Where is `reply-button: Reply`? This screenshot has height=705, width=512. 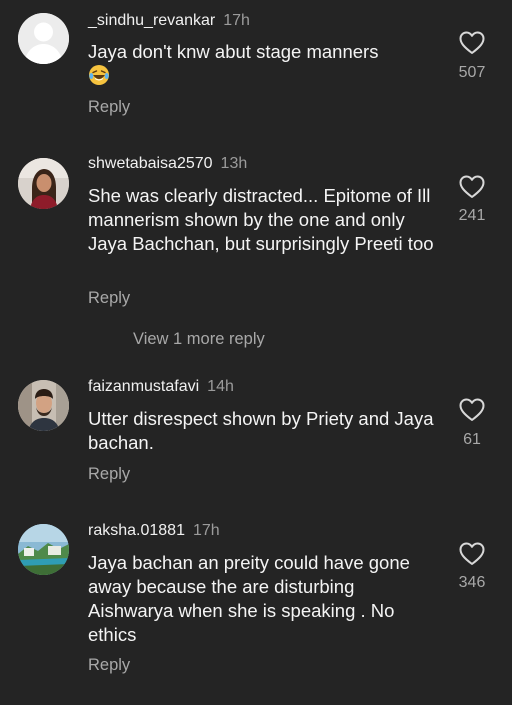
reply-button: Reply is located at coordinates (109, 665).